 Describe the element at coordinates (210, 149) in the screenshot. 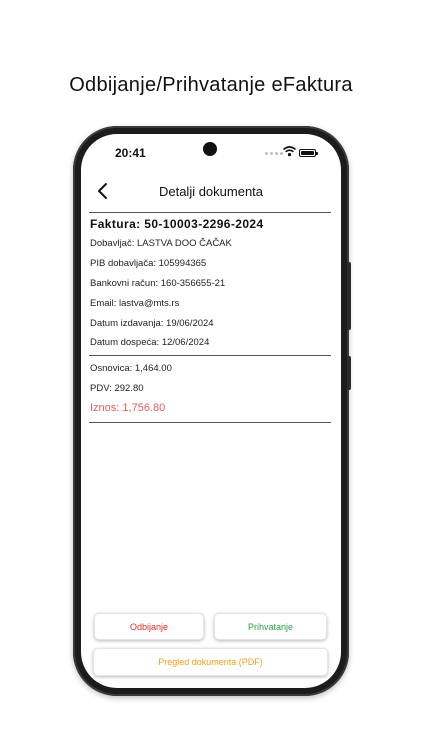

I see `camera-icon` at that location.